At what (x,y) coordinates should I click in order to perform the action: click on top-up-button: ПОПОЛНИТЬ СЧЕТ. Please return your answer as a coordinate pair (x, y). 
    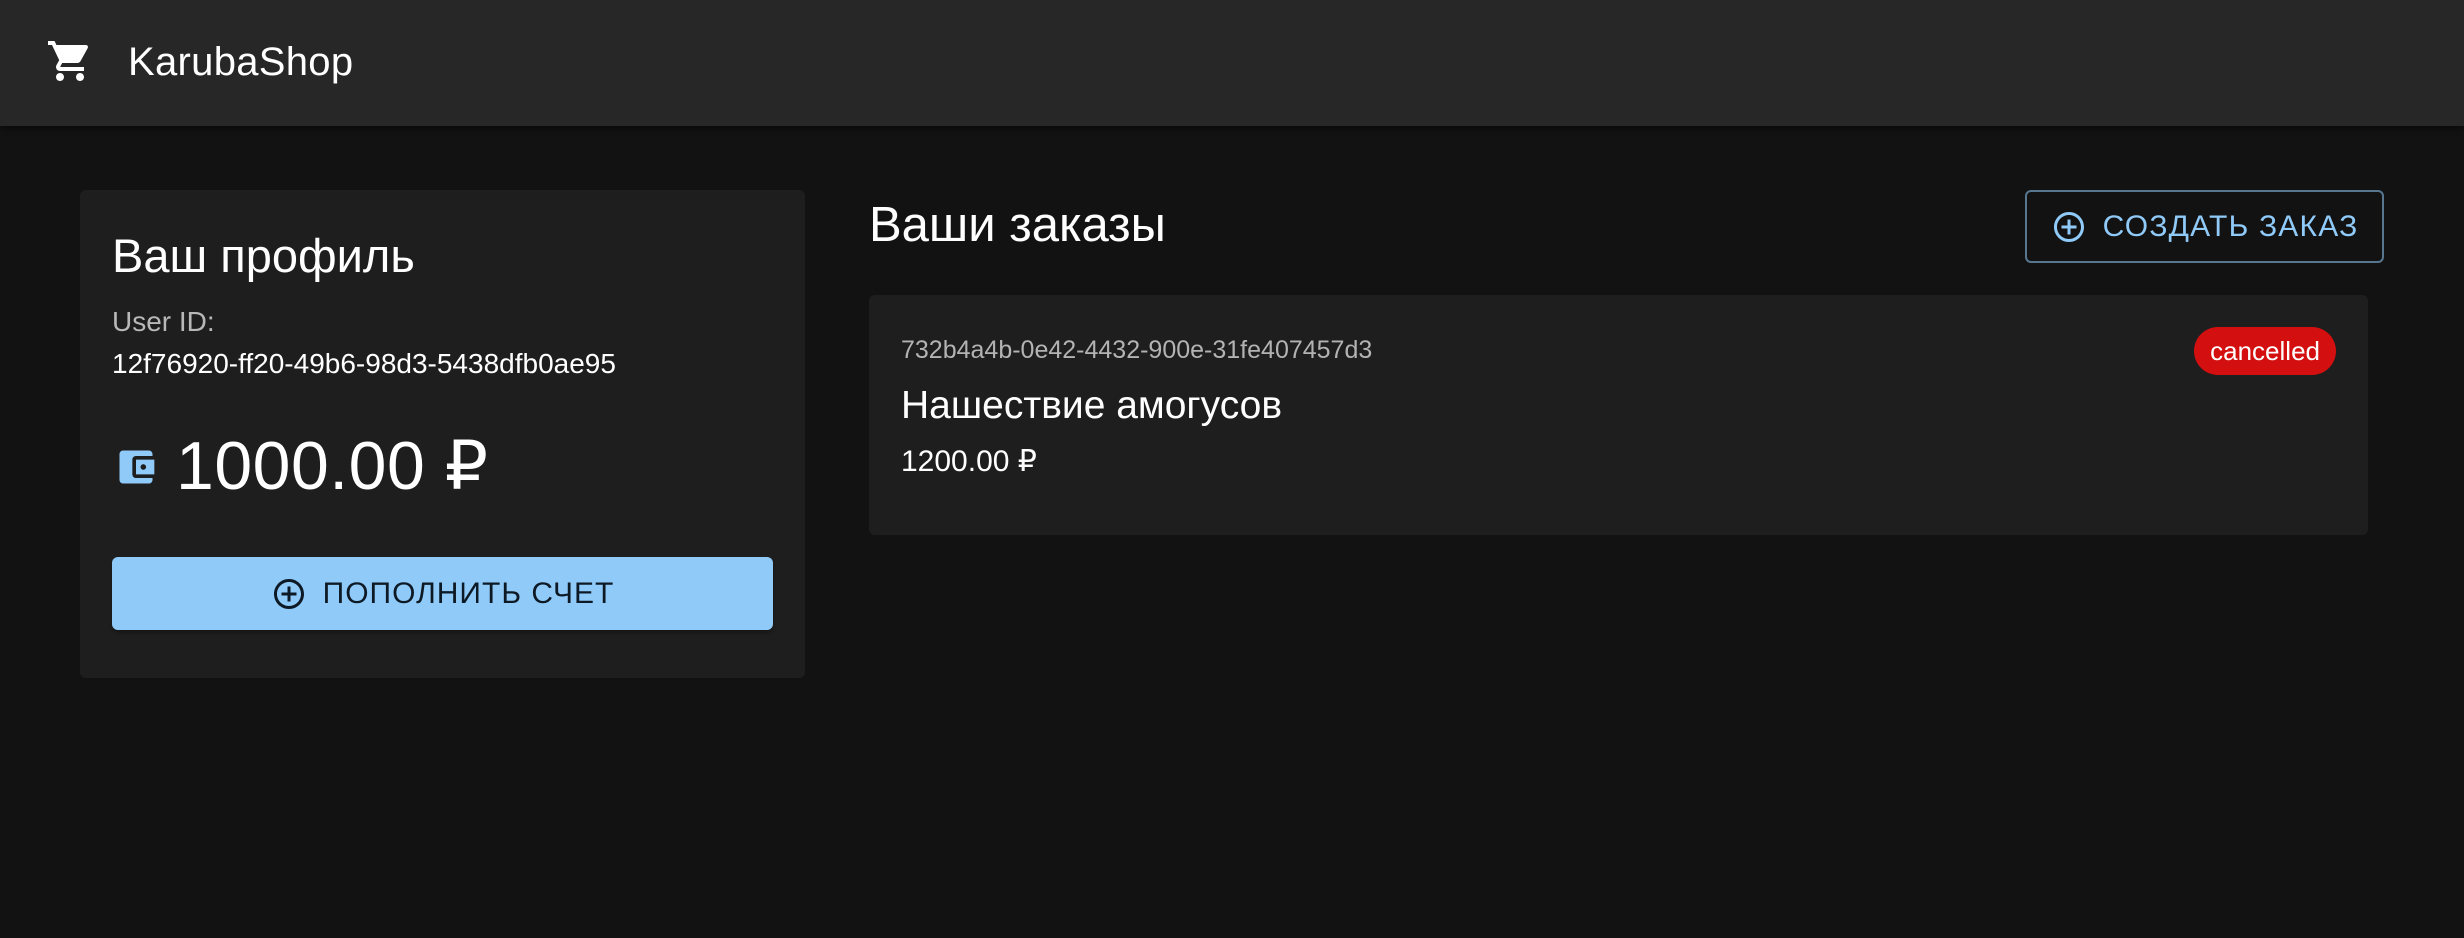
    Looking at the image, I should click on (442, 593).